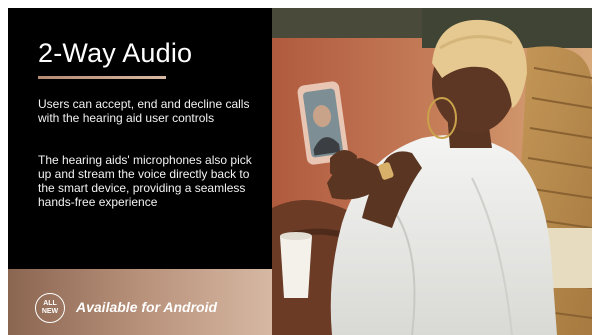 This screenshot has width=592, height=335. Describe the element at coordinates (50, 311) in the screenshot. I see `badge-line-2: NEW` at that location.